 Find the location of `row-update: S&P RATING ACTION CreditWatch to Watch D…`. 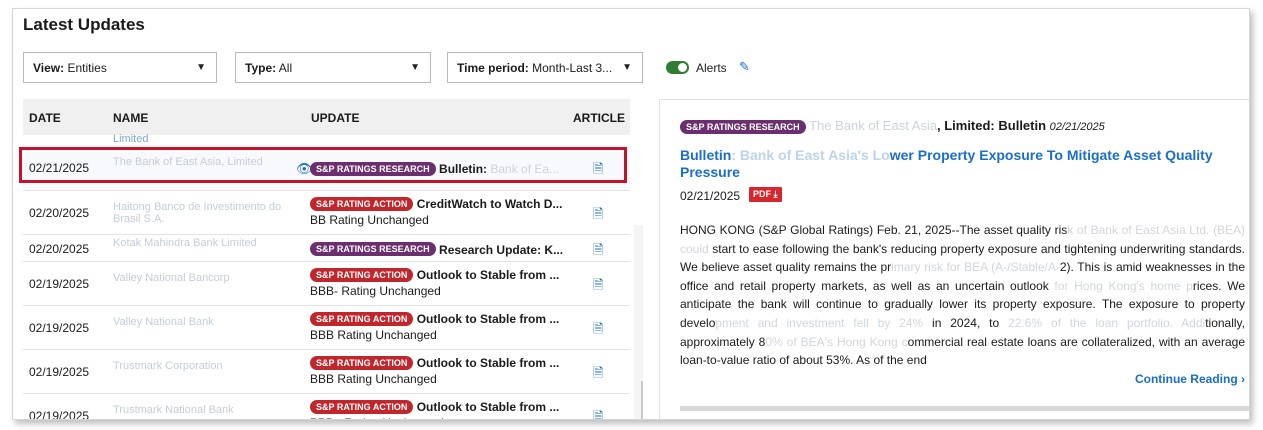

row-update: S&P RATING ACTION CreditWatch to Watch D… is located at coordinates (442, 211).